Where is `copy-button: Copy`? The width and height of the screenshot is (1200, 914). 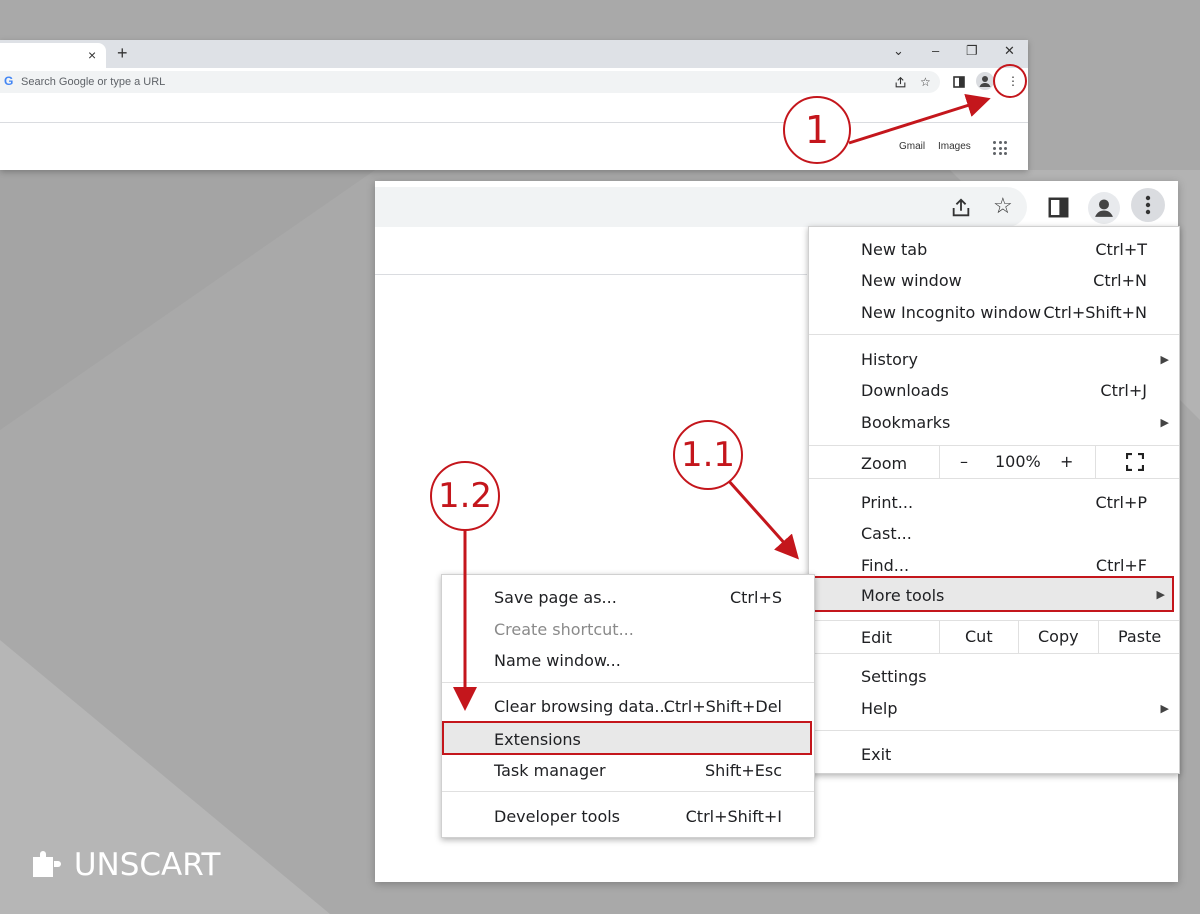
copy-button: Copy is located at coordinates (1058, 637).